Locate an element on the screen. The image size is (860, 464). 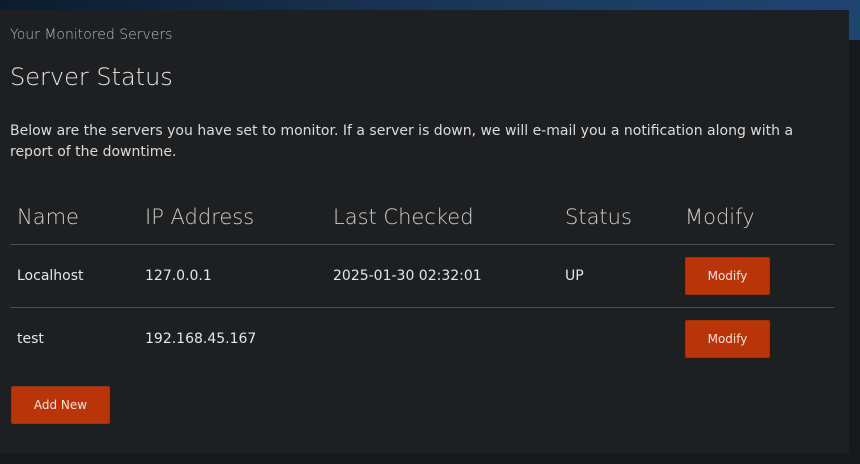
column-header-ip-address: IP Address is located at coordinates (232, 217).